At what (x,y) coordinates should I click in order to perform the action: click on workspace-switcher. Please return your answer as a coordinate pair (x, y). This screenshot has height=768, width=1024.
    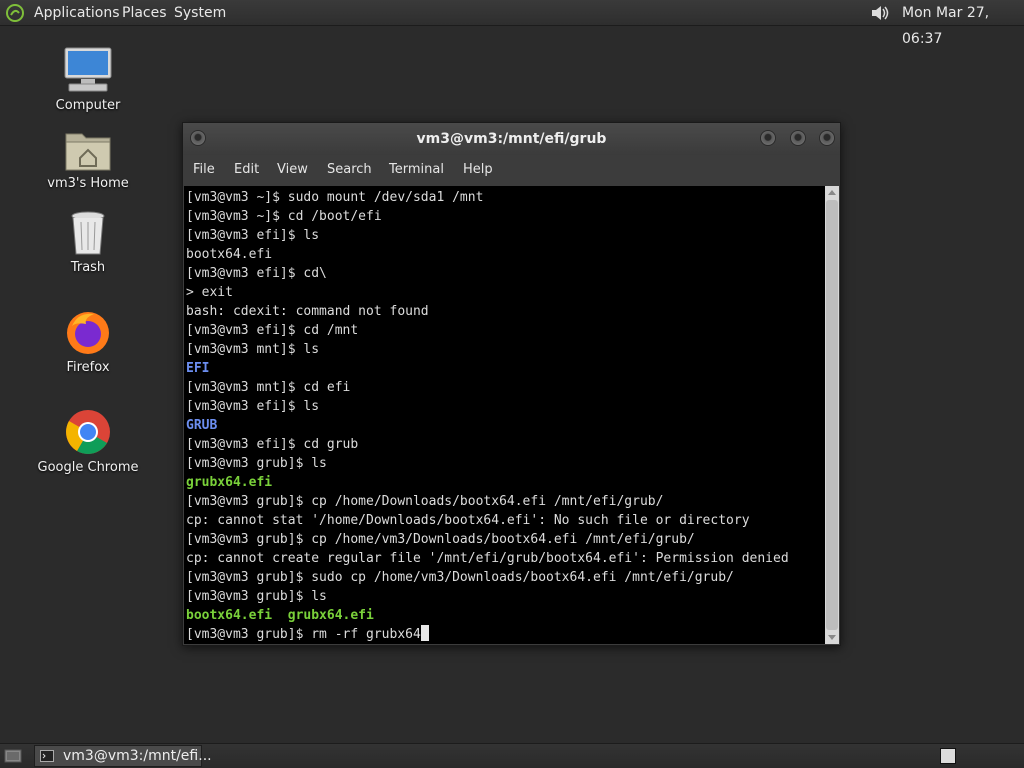
    Looking at the image, I should click on (948, 756).